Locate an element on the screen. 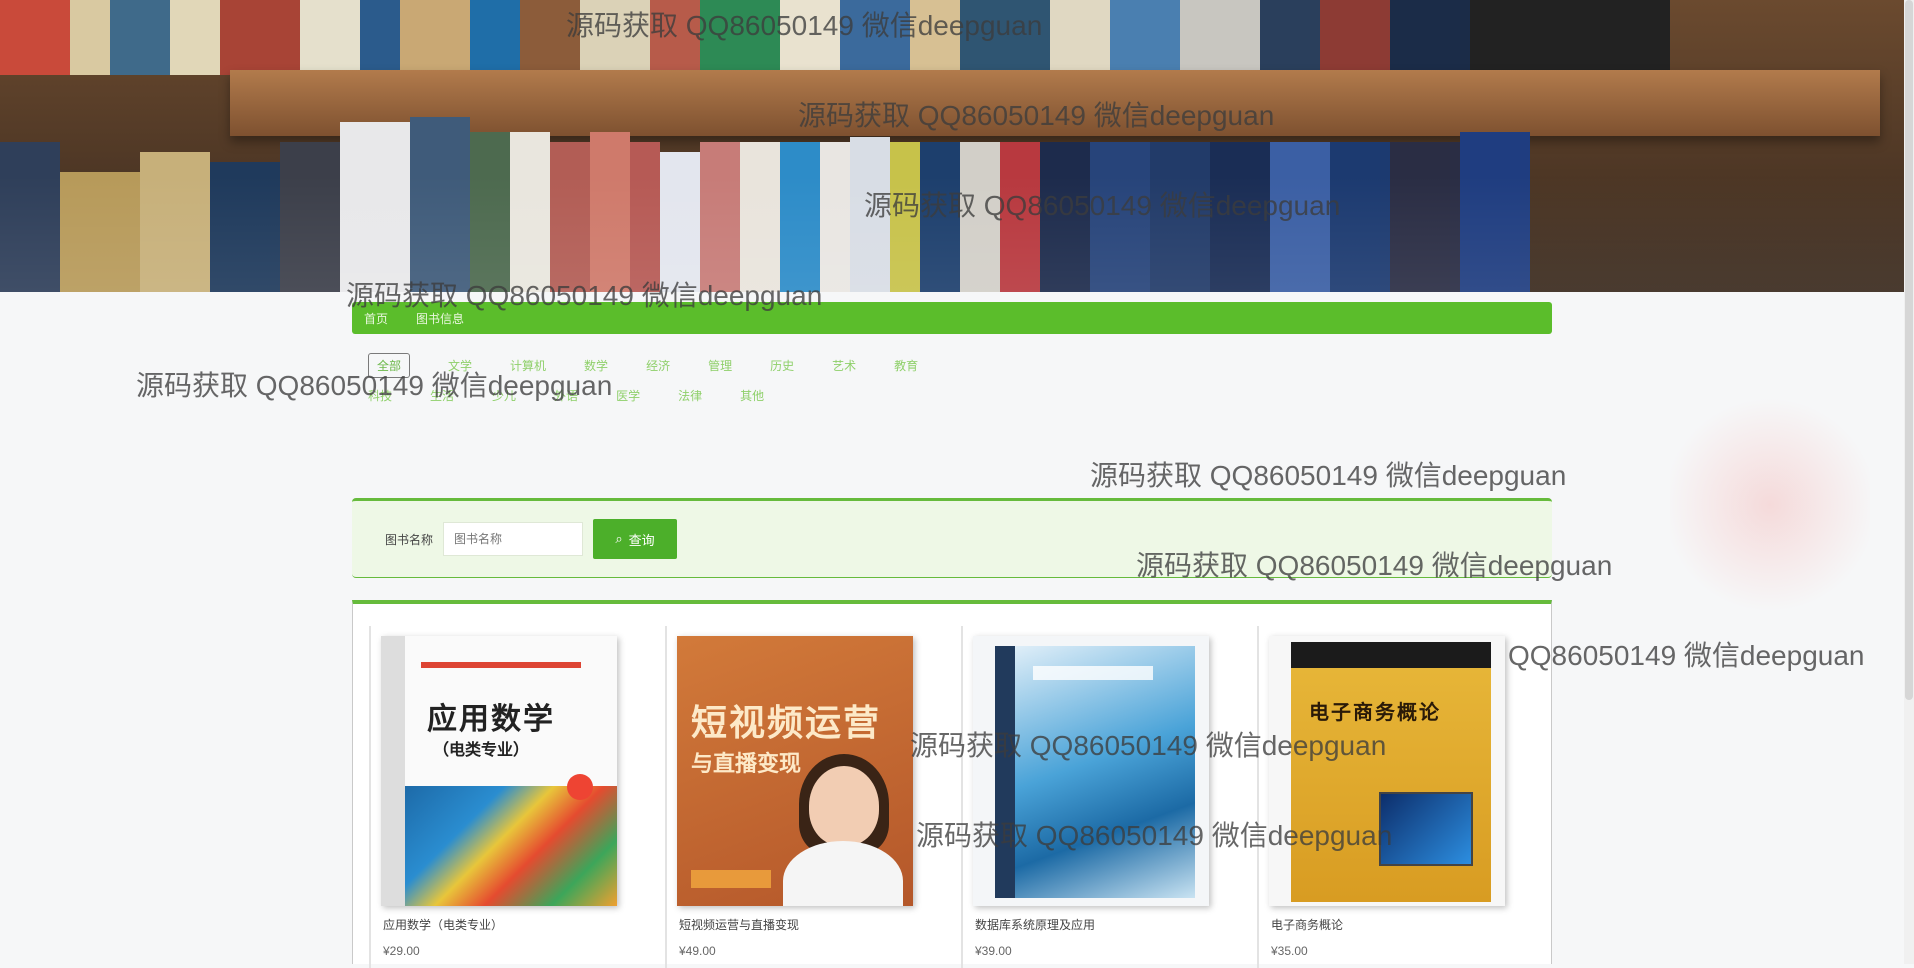 This screenshot has width=1914, height=968. filter-option: 医学 is located at coordinates (628, 395).